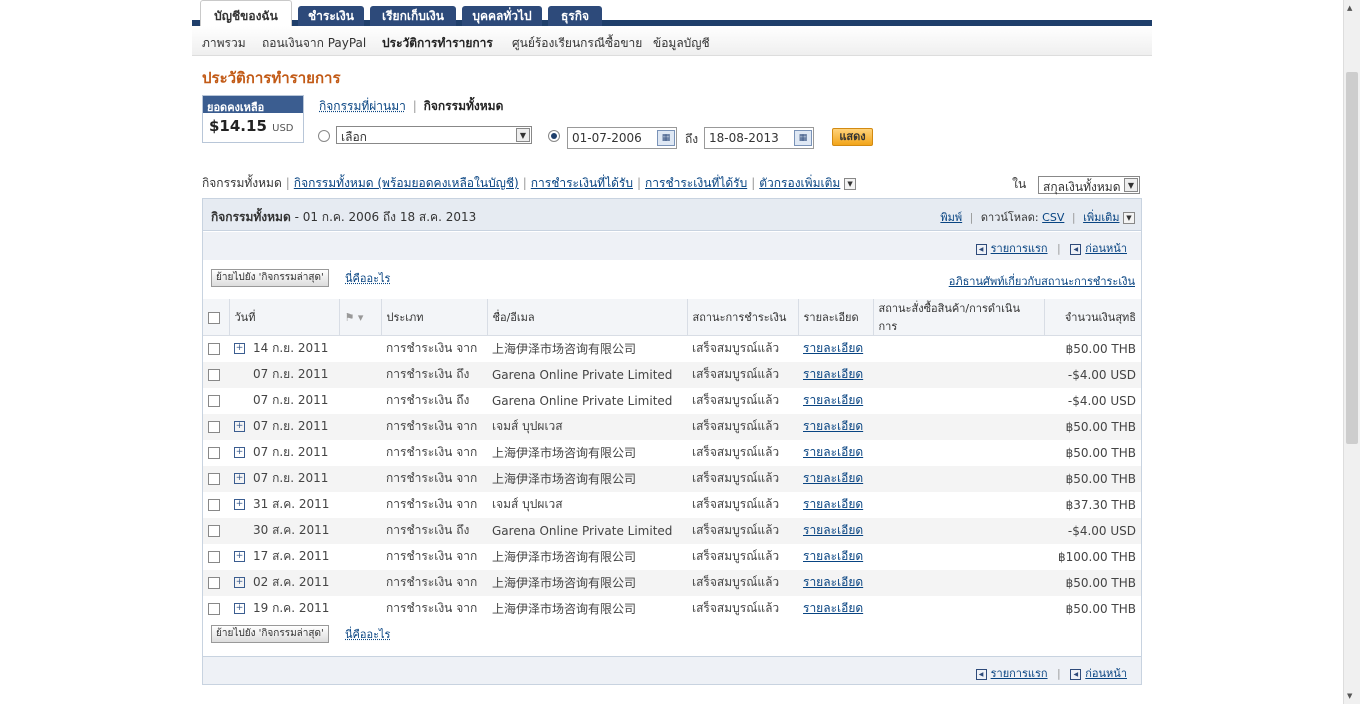 The image size is (1360, 704). Describe the element at coordinates (284, 317) in the screenshot. I see `col-date: วันที่` at that location.